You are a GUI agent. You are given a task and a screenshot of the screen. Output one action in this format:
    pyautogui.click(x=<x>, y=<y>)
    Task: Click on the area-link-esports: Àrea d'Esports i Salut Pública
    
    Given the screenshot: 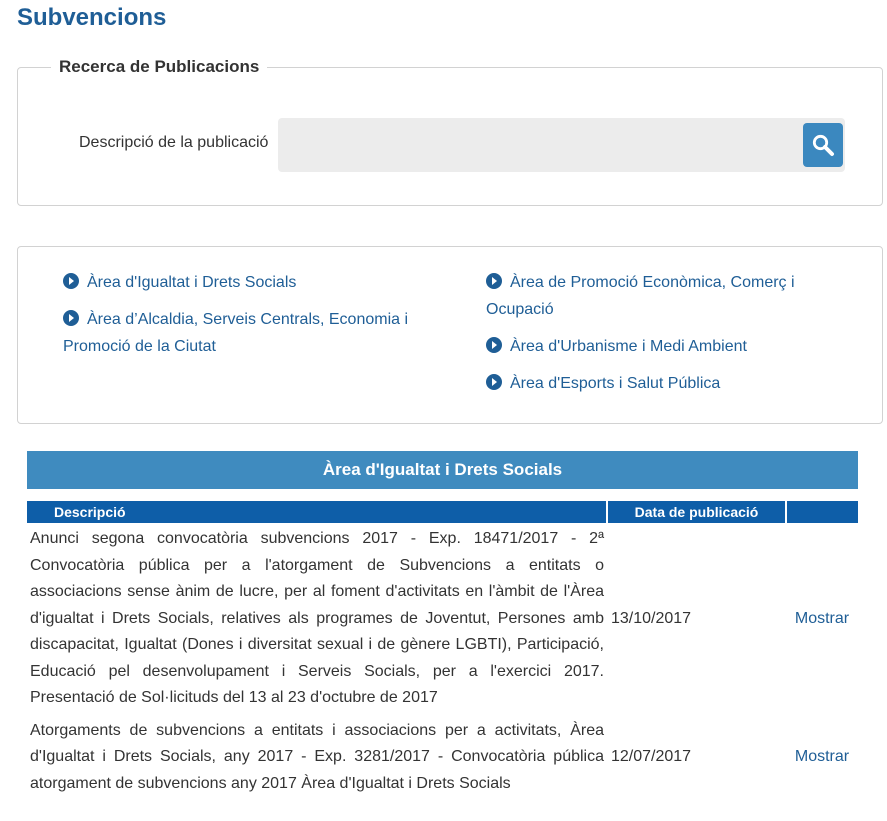 What is the action you would take?
    pyautogui.click(x=671, y=383)
    